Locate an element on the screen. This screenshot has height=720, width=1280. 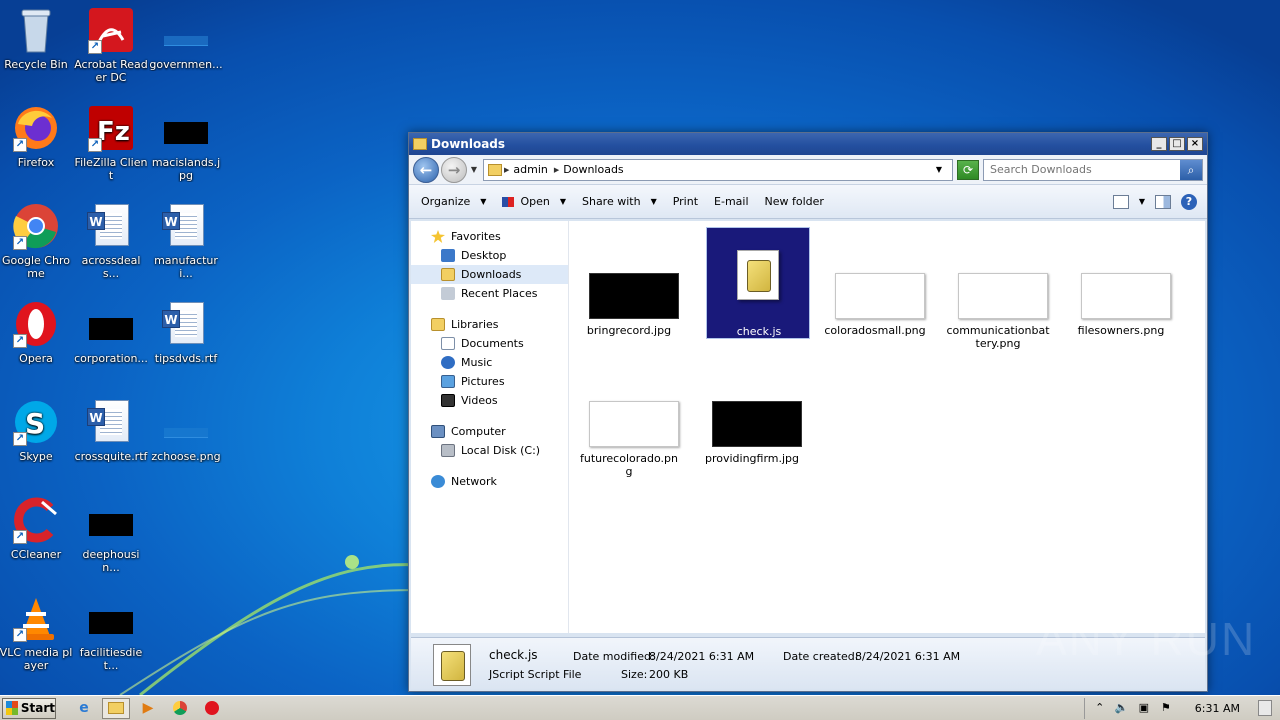
nav-network: Network is located at coordinates (489, 481).